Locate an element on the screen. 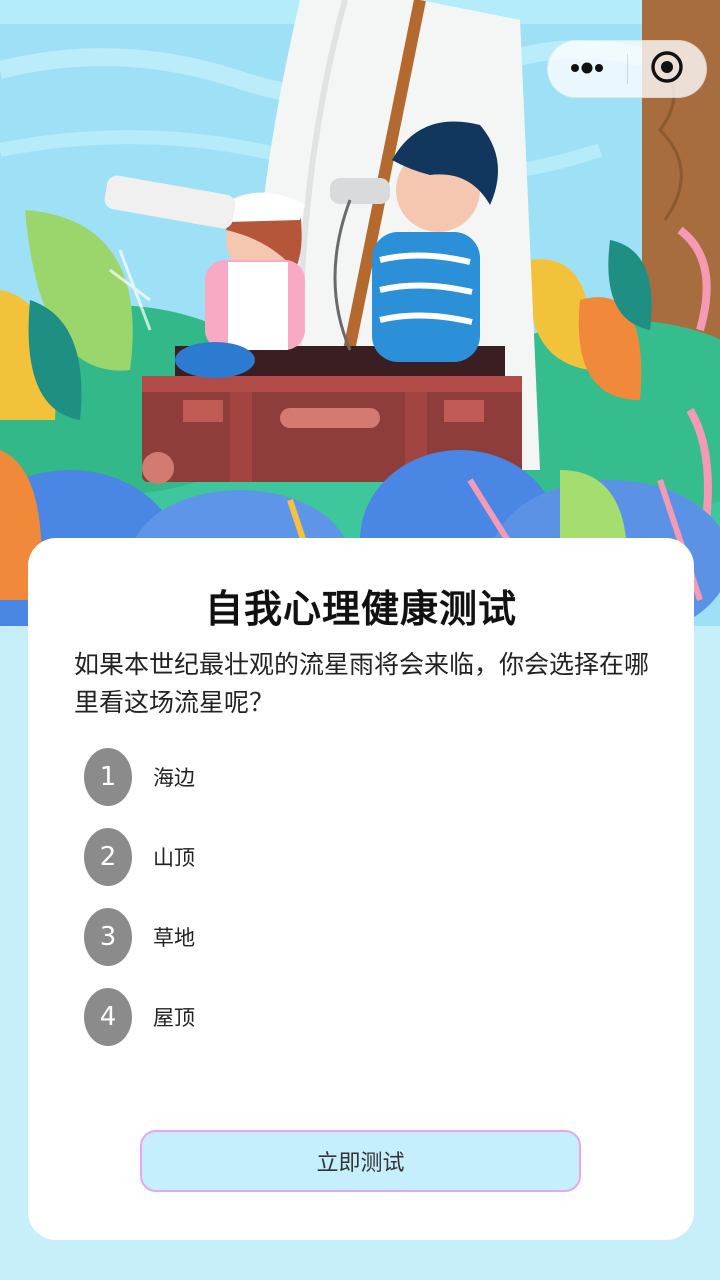 The height and width of the screenshot is (1280, 720). option-number-badge: 3 is located at coordinates (108, 937).